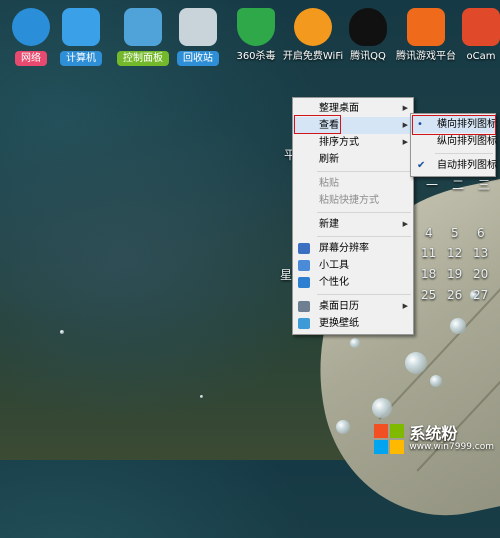 This screenshot has width=500, height=538. What do you see at coordinates (31, 58) in the screenshot?
I see `desktop-icon-label: 网络` at bounding box center [31, 58].